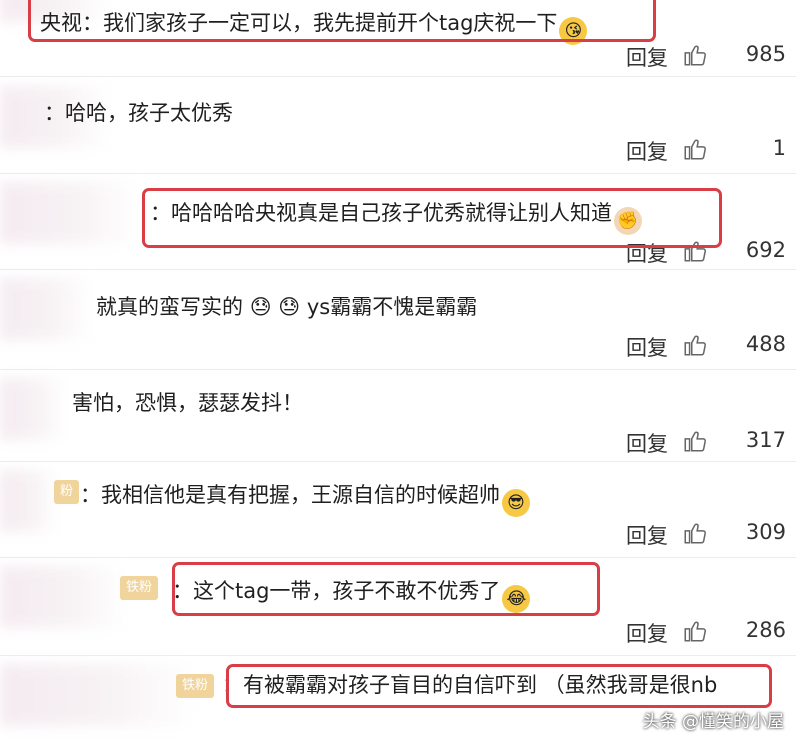 The width and height of the screenshot is (796, 740). I want to click on like-count: 488, so click(765, 344).